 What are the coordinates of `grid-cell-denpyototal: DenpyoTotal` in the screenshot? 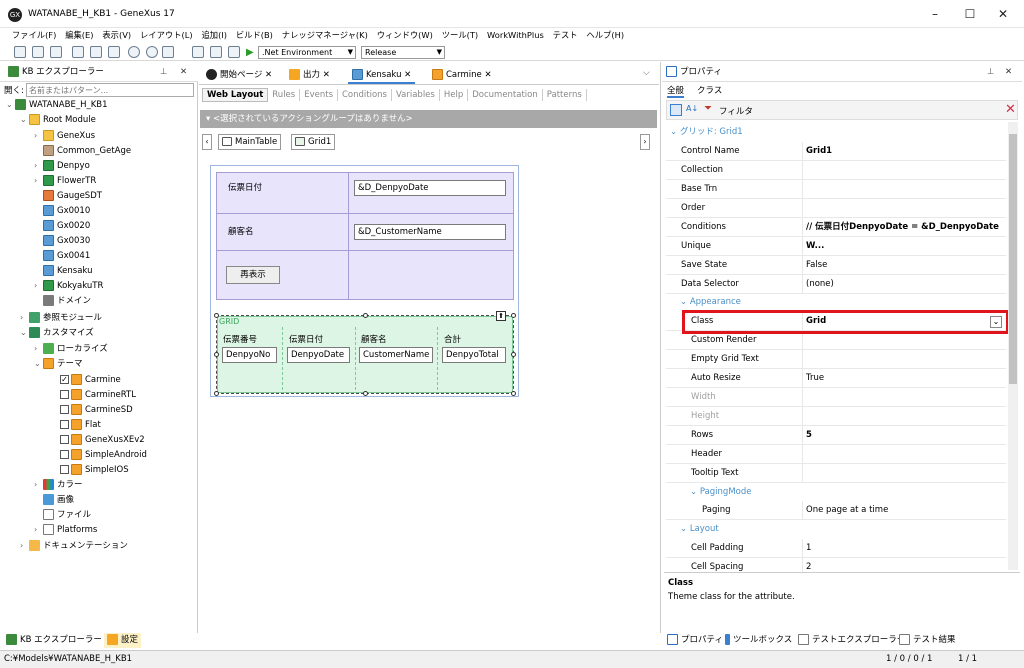 It's located at (474, 355).